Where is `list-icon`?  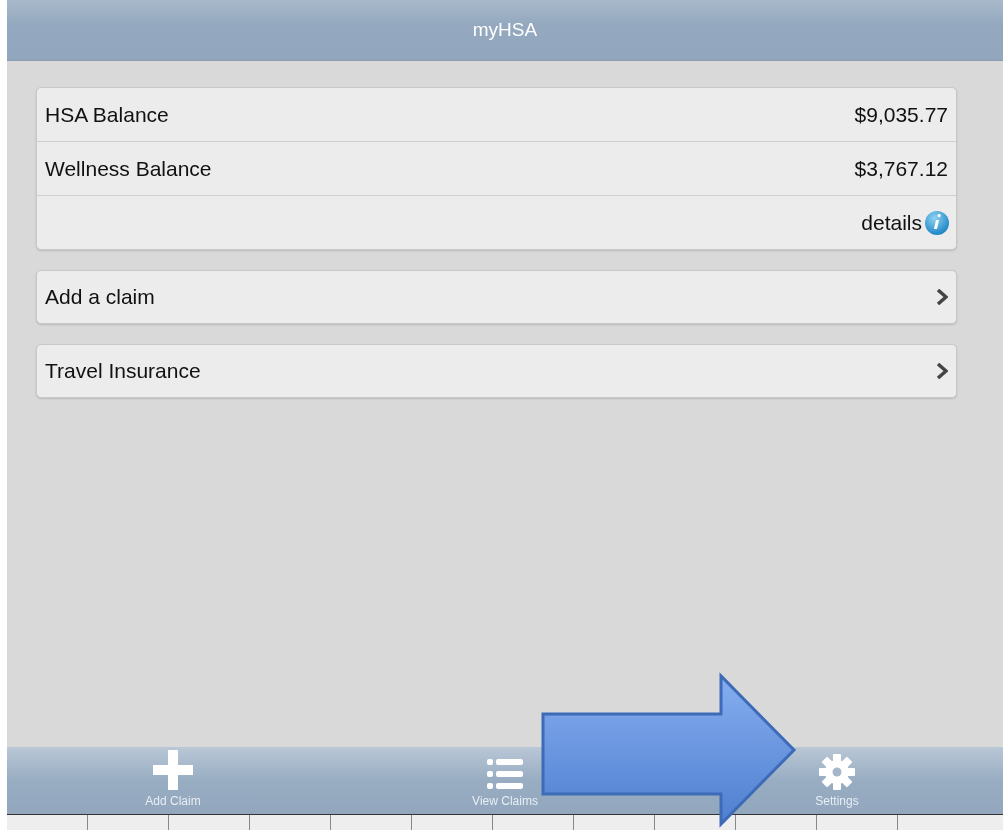 list-icon is located at coordinates (505, 774).